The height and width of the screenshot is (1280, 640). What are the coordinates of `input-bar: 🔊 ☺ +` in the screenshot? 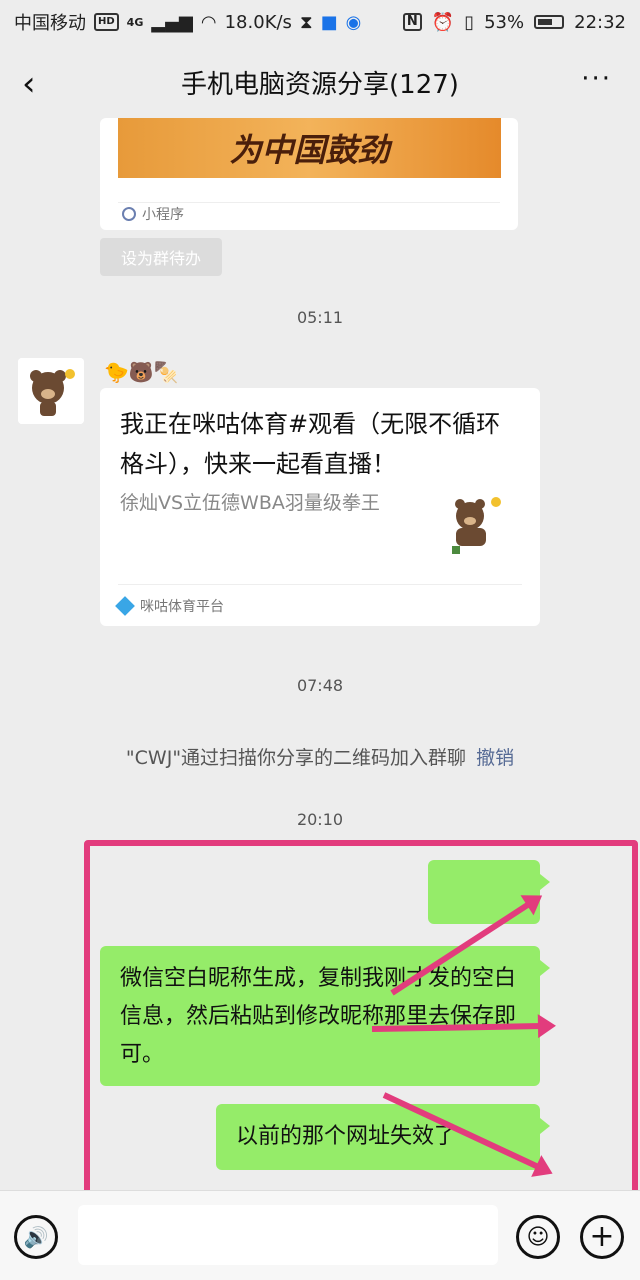 It's located at (320, 1235).